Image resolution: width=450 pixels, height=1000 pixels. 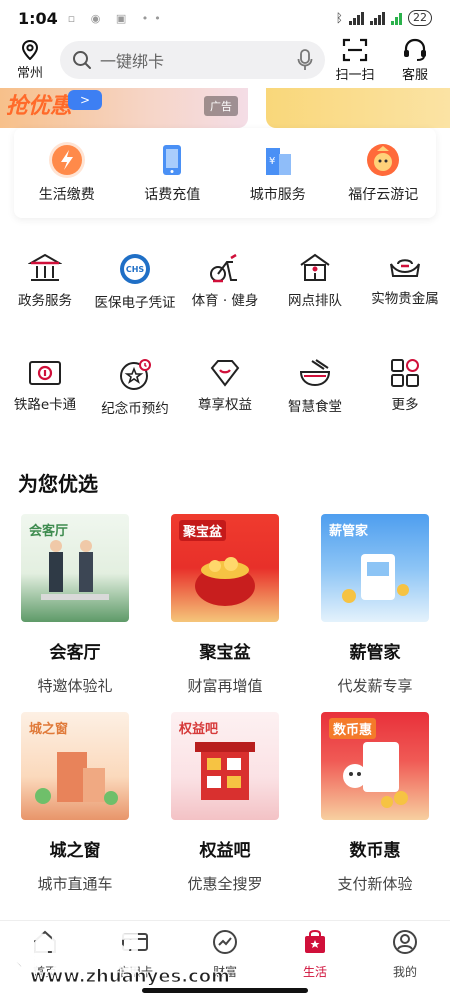 What do you see at coordinates (135, 269) in the screenshot?
I see `svg-text: CHS` at bounding box center [135, 269].